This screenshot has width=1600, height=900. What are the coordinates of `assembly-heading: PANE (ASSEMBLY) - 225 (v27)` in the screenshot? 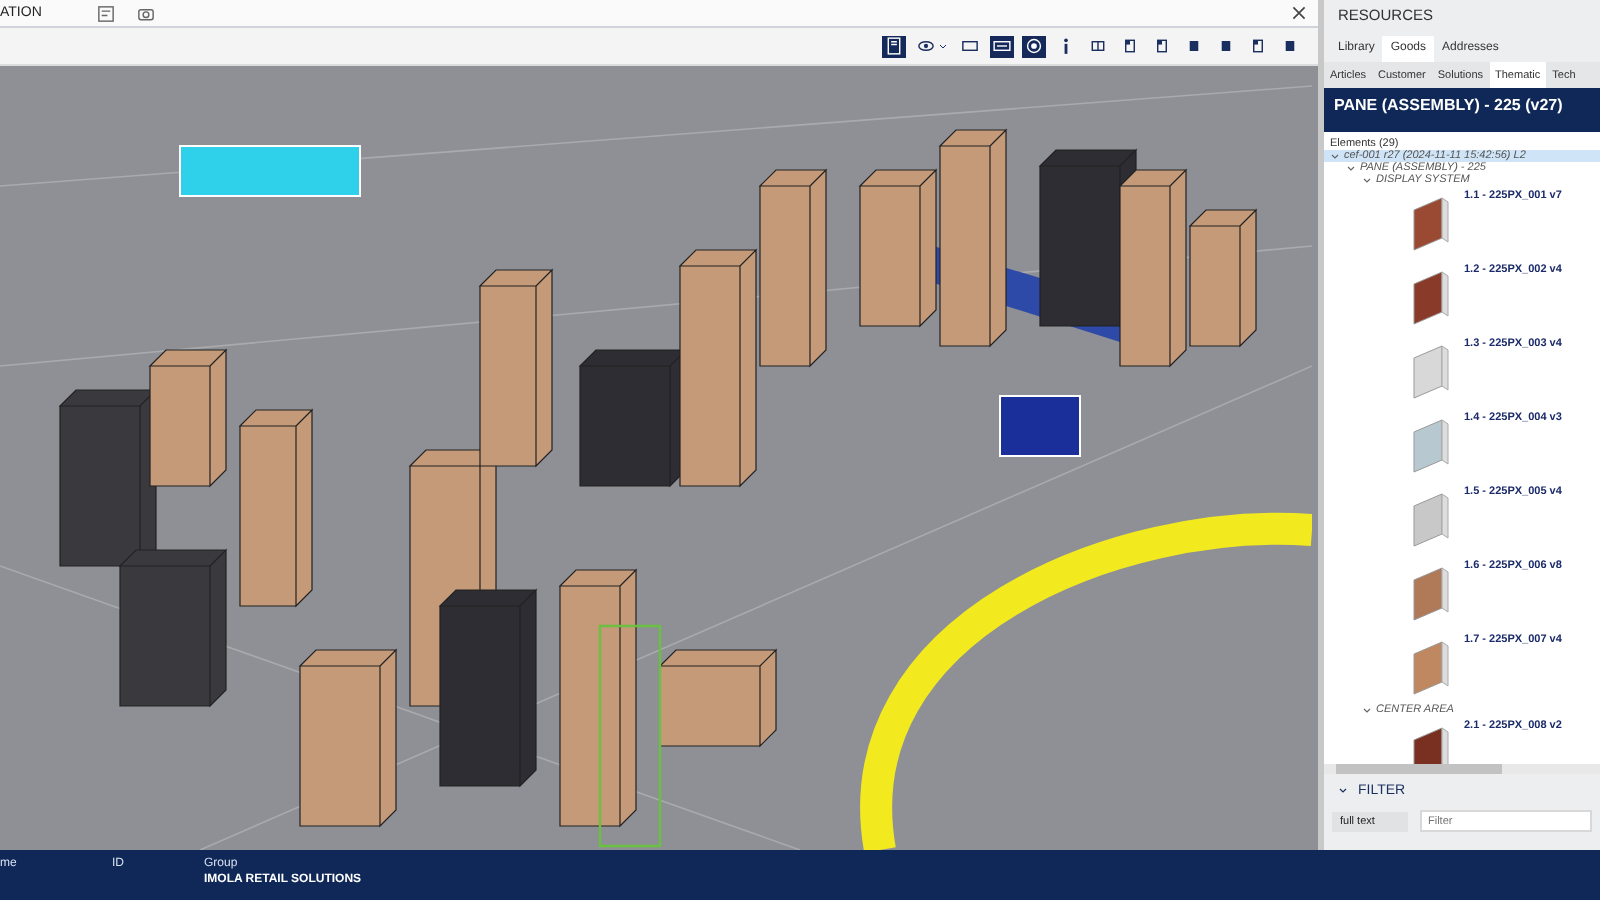 It's located at (1462, 110).